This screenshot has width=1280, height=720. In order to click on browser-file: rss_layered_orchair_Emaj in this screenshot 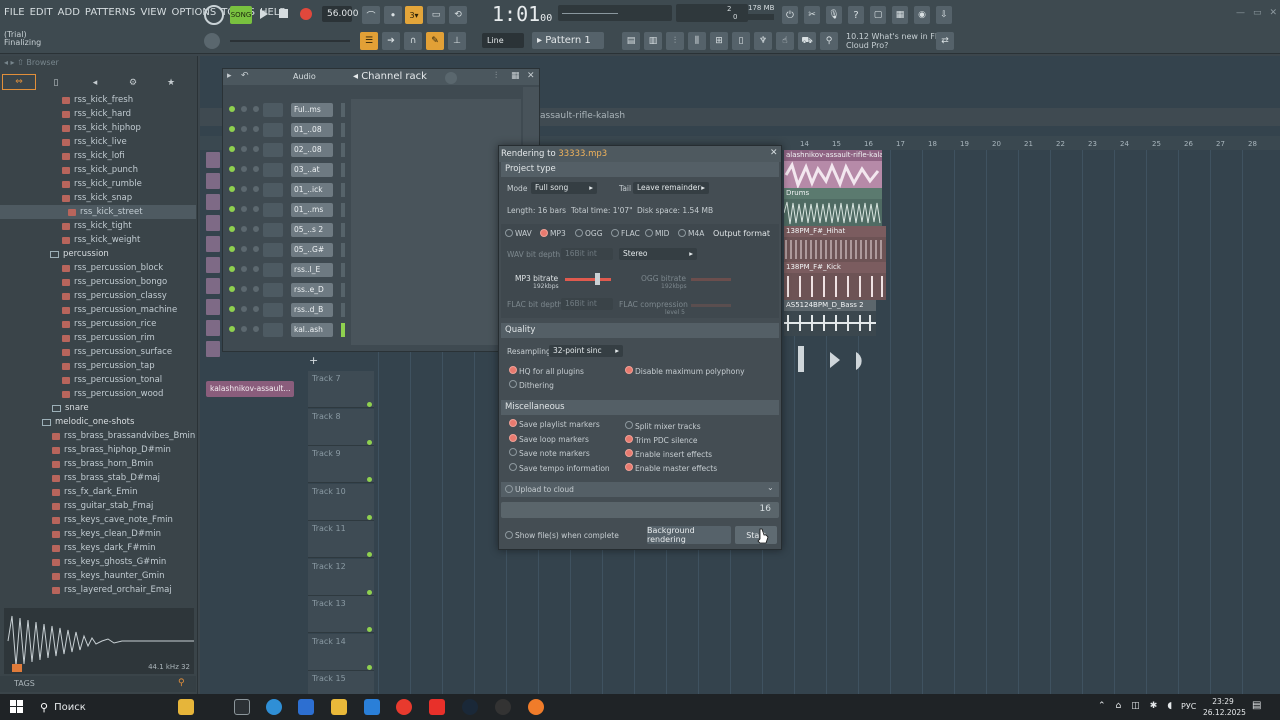, I will do `click(98, 590)`.